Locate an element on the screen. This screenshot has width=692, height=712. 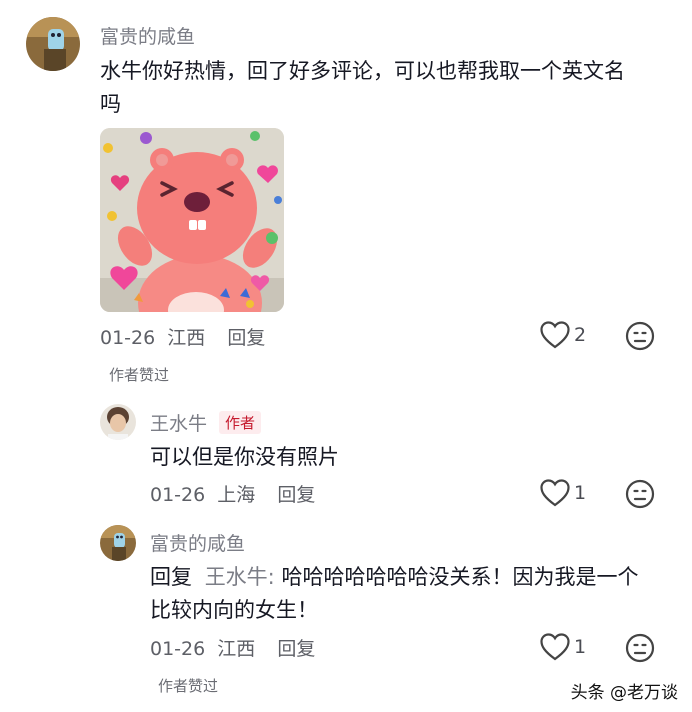
reply-2-meta: 01-26 江西 回复 is located at coordinates (232, 647).